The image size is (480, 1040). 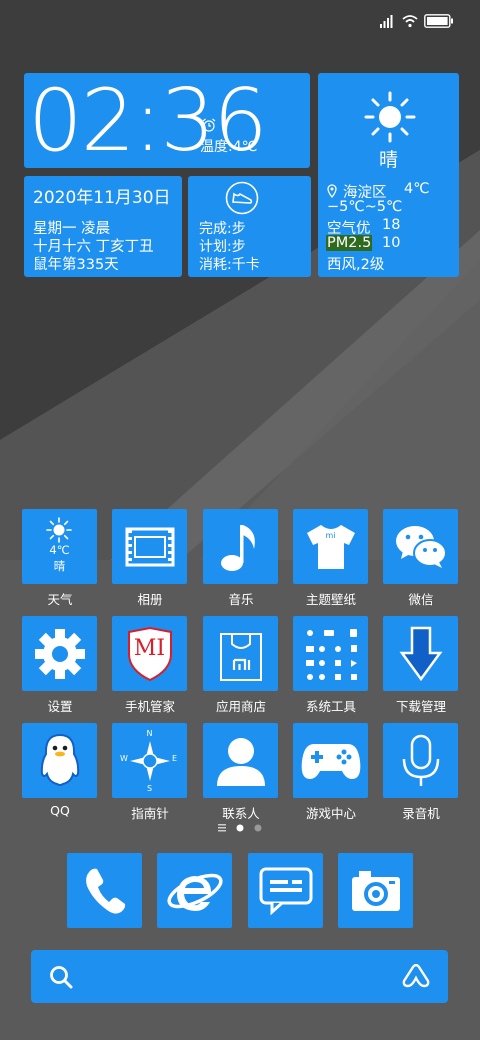 I want to click on compass-south: S, so click(x=149, y=788).